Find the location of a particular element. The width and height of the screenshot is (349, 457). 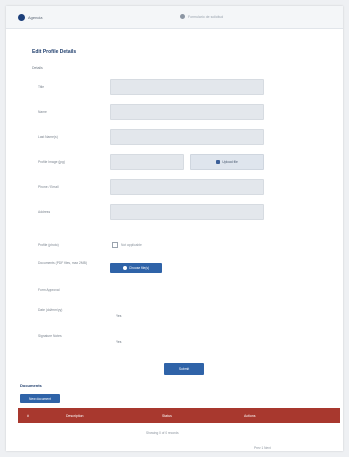

logo: Agencia is located at coordinates (30, 17).